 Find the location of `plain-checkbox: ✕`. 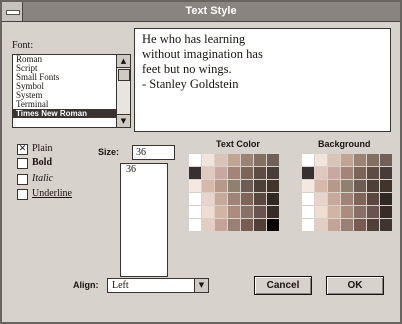

plain-checkbox: ✕ is located at coordinates (22, 149).